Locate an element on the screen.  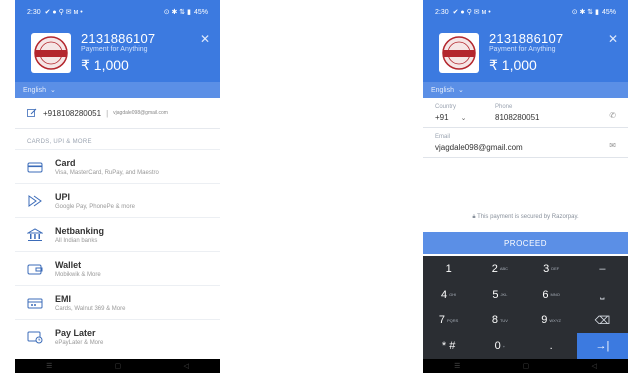
key-letters: PQRS is located at coordinates (453, 320).